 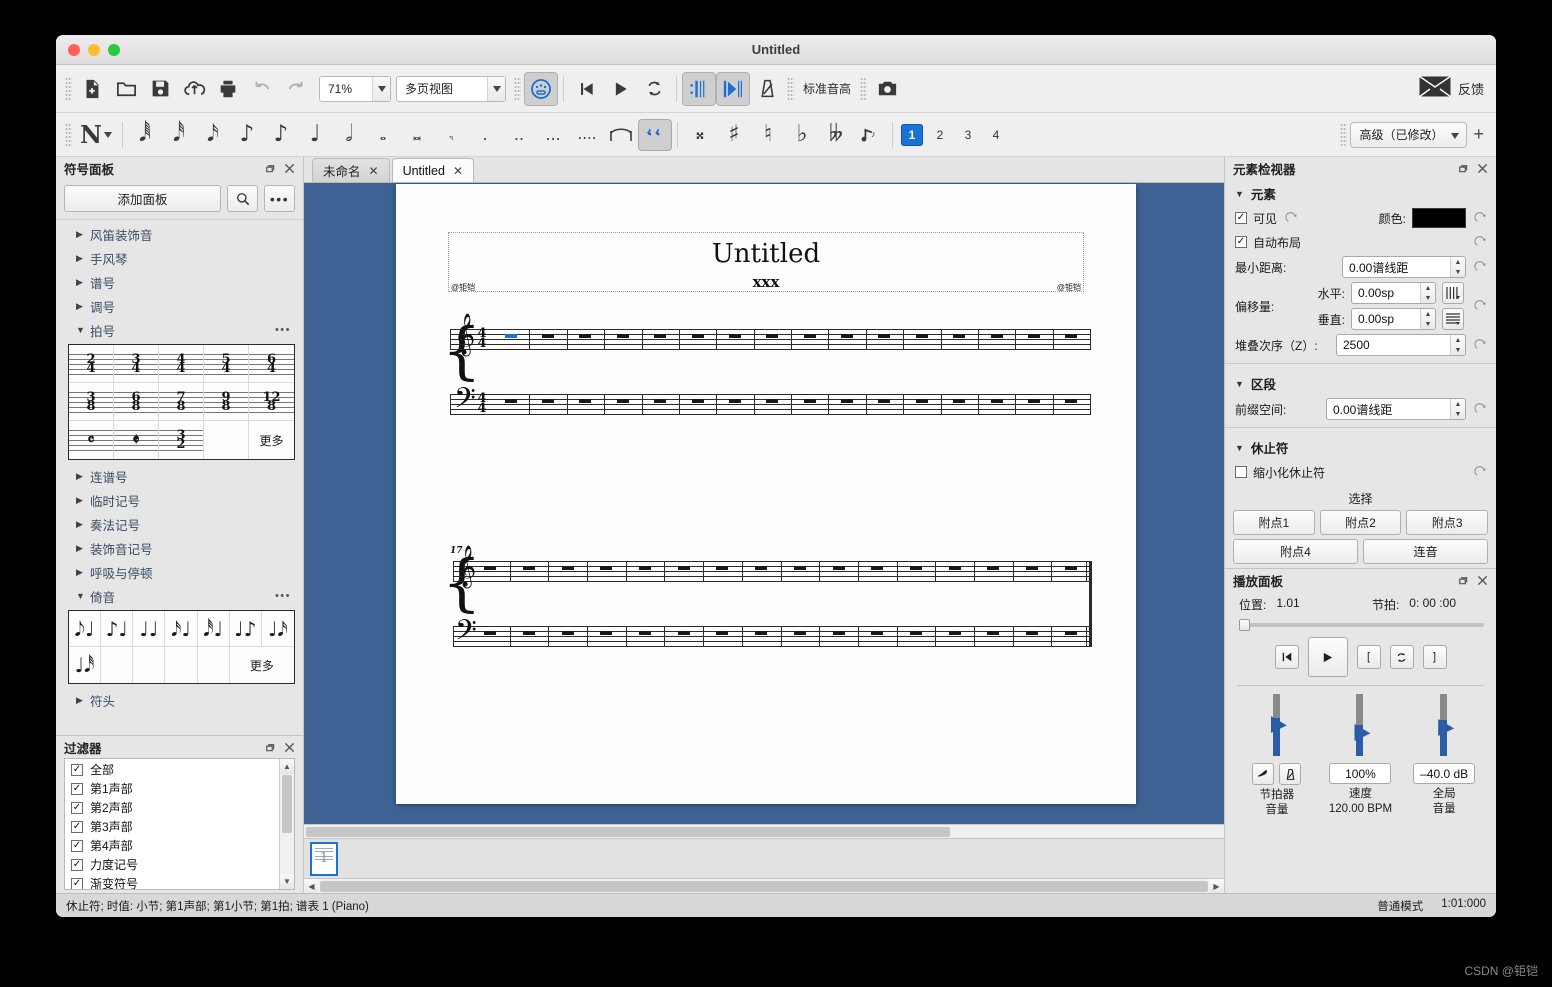 What do you see at coordinates (1360, 773) in the screenshot?
I see `tempo-value: 100%` at bounding box center [1360, 773].